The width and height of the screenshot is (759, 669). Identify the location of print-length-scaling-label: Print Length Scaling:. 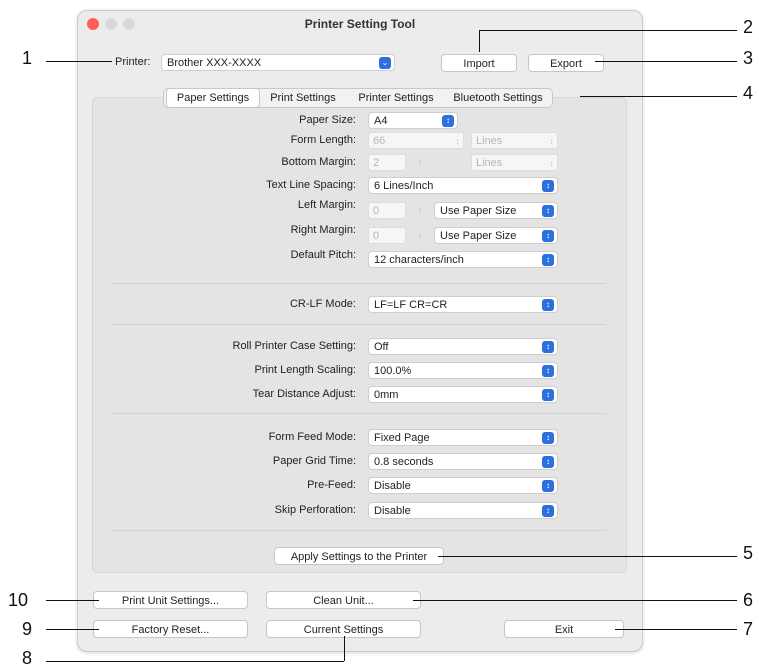
(305, 370).